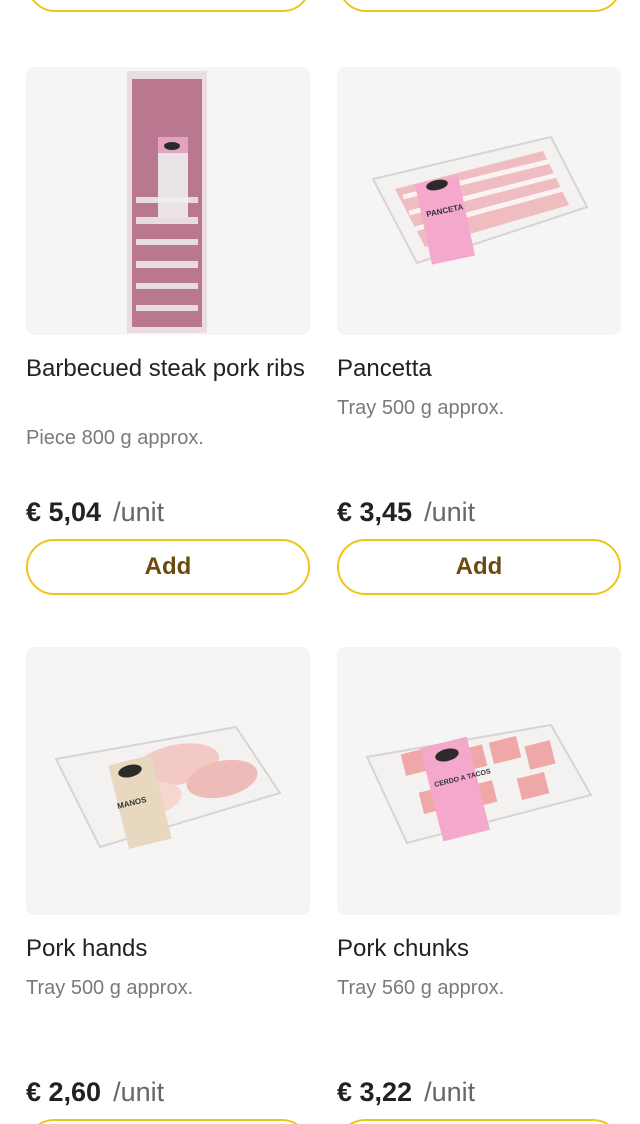 This screenshot has height=1124, width=640. I want to click on price-row: € 3,22/unit, so click(406, 1092).